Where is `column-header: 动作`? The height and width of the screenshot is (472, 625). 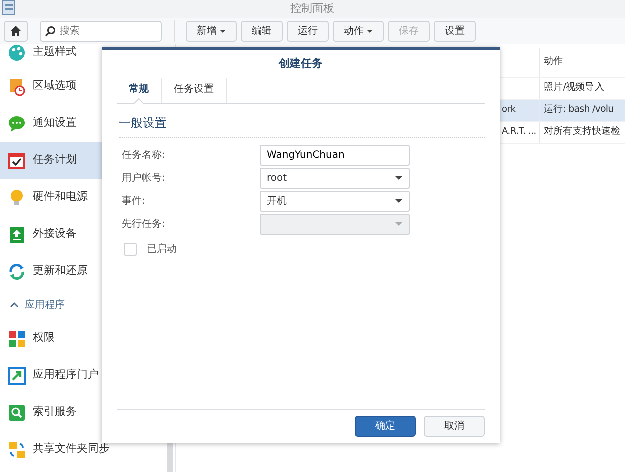 column-header: 动作 is located at coordinates (554, 62).